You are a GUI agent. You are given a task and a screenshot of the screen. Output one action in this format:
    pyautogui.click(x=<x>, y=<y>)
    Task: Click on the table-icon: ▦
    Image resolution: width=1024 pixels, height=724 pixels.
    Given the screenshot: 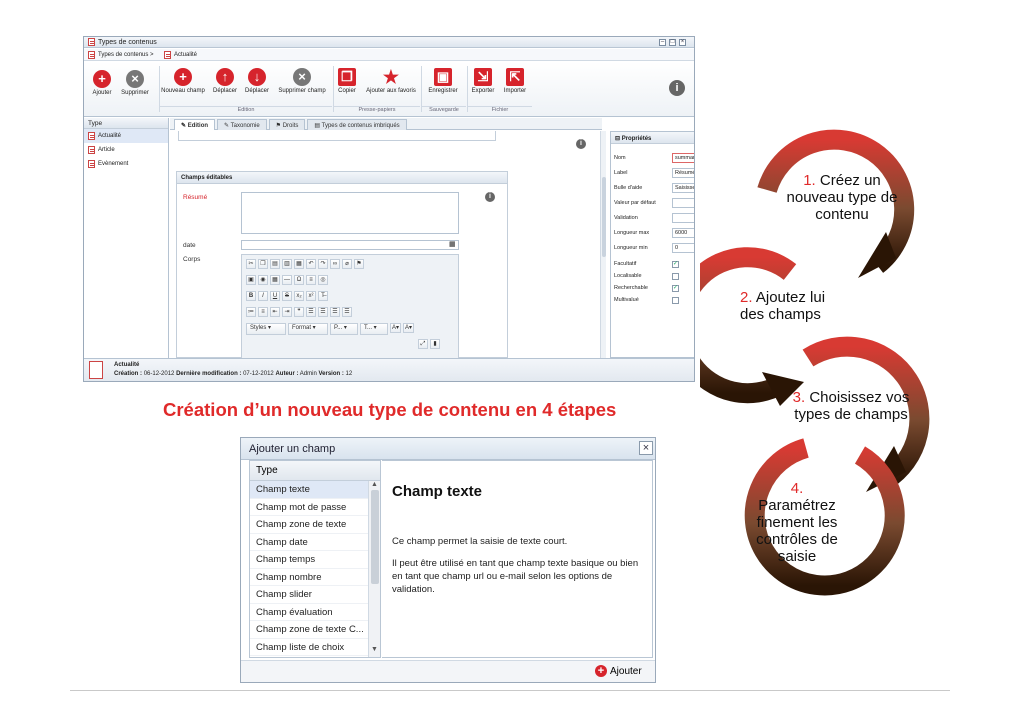 What is the action you would take?
    pyautogui.click(x=275, y=280)
    